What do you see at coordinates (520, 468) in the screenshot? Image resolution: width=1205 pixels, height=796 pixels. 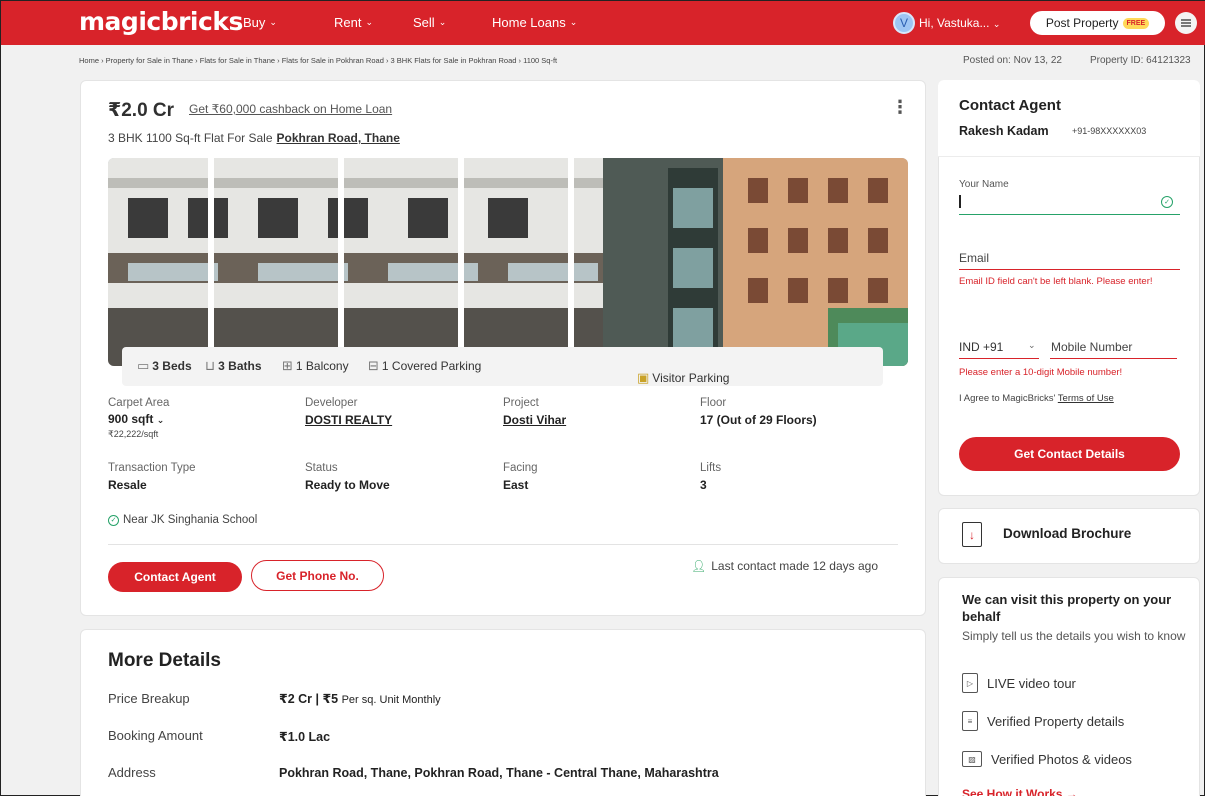 I see `facing-label: Facing` at bounding box center [520, 468].